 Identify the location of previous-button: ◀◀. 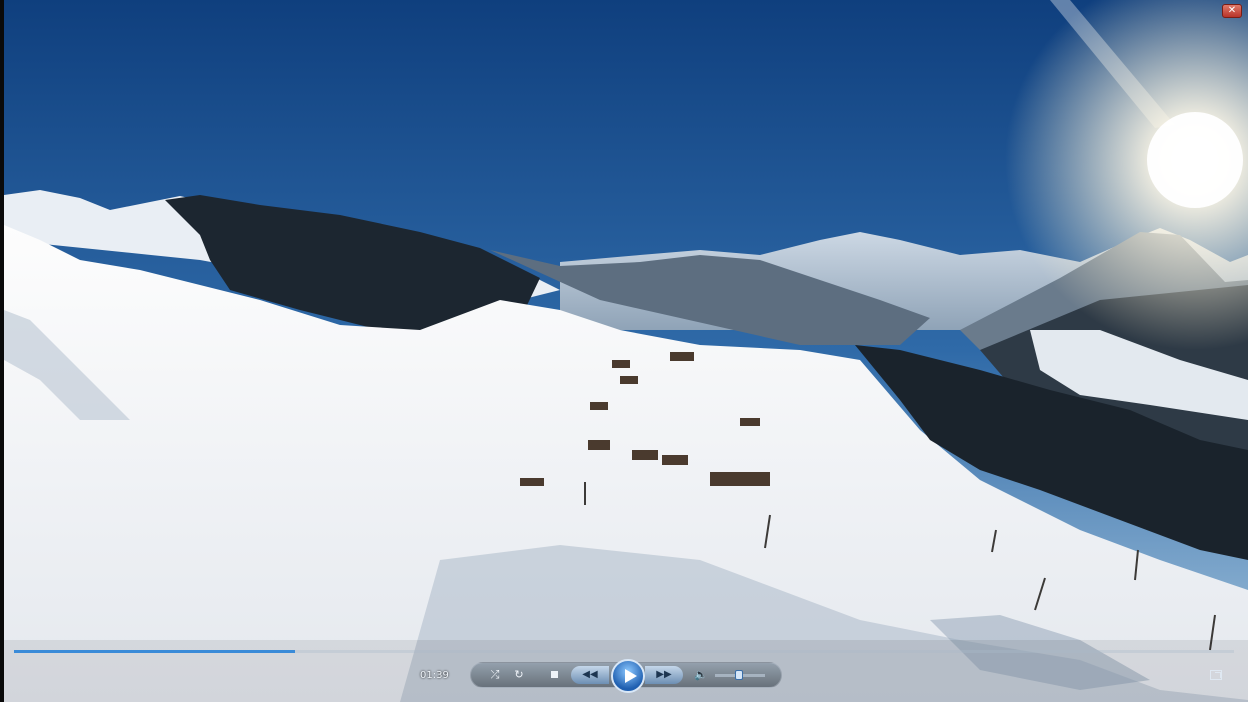
(590, 675).